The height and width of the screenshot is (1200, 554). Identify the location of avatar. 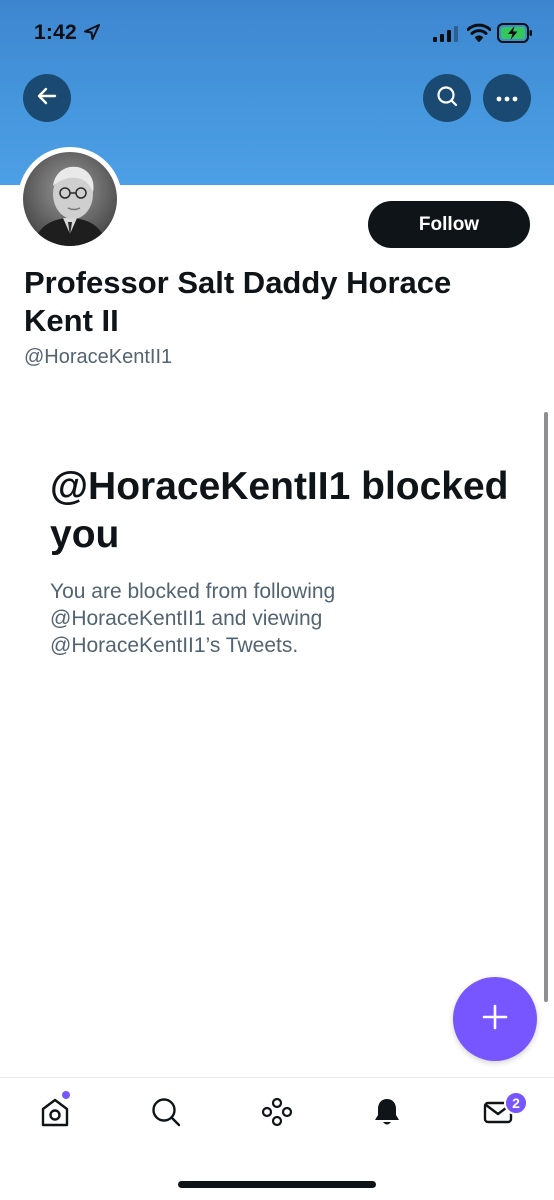
(70, 199).